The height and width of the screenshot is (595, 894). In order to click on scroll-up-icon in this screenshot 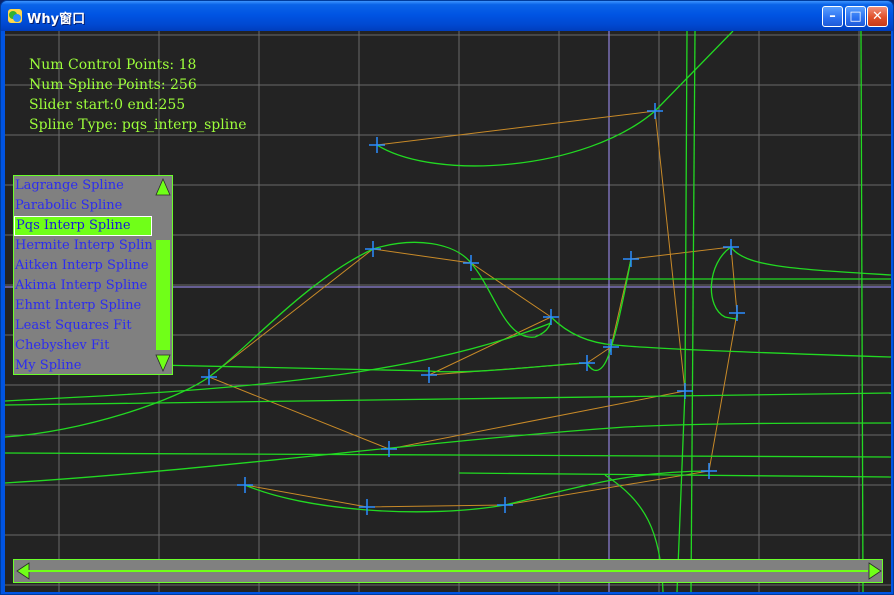, I will do `click(163, 187)`.